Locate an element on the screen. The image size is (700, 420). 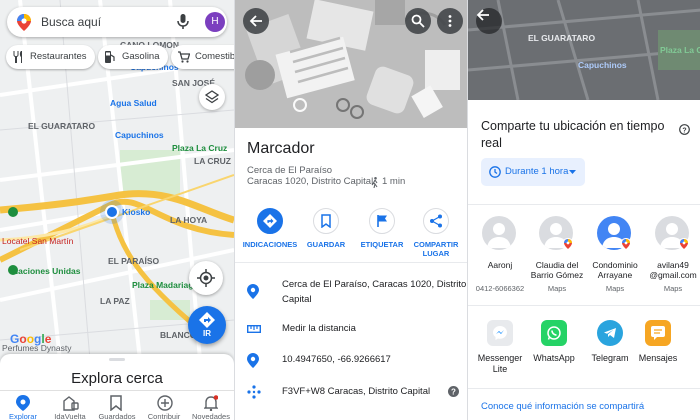
cart-icon is located at coordinates (184, 57).